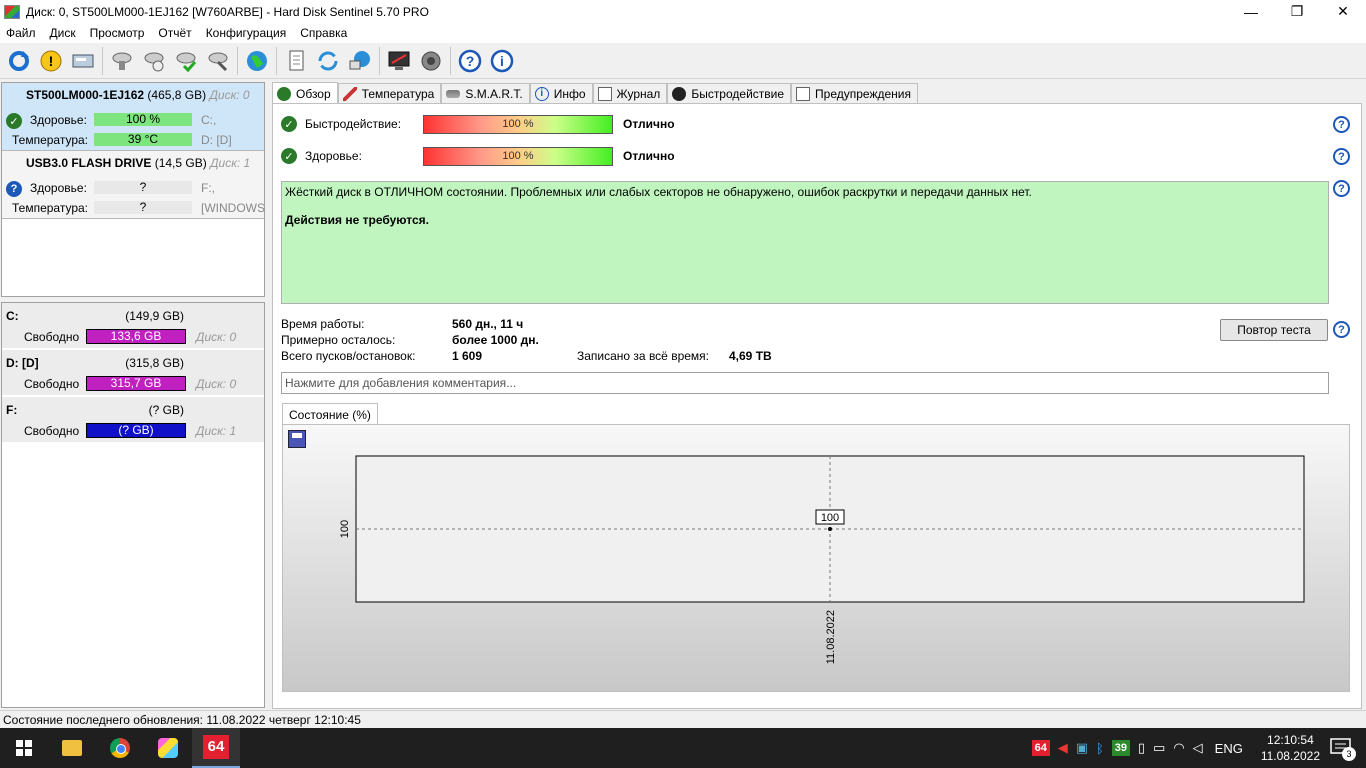 The image size is (1366, 768). I want to click on disk-number: Диск: 0, so click(229, 95).